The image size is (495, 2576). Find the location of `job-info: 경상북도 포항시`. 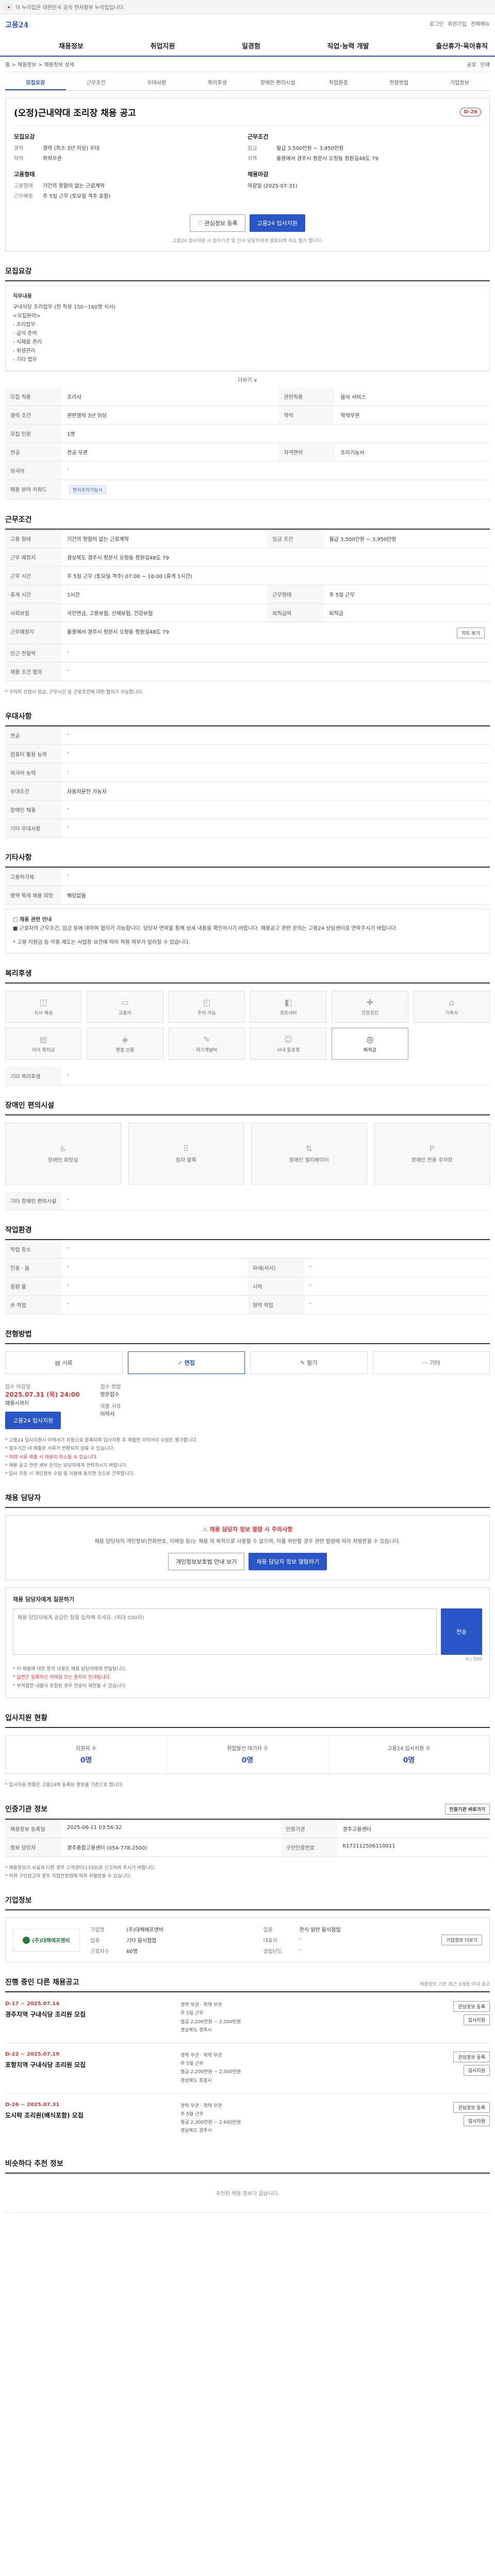

job-info: 경상북도 포항시 is located at coordinates (196, 2080).